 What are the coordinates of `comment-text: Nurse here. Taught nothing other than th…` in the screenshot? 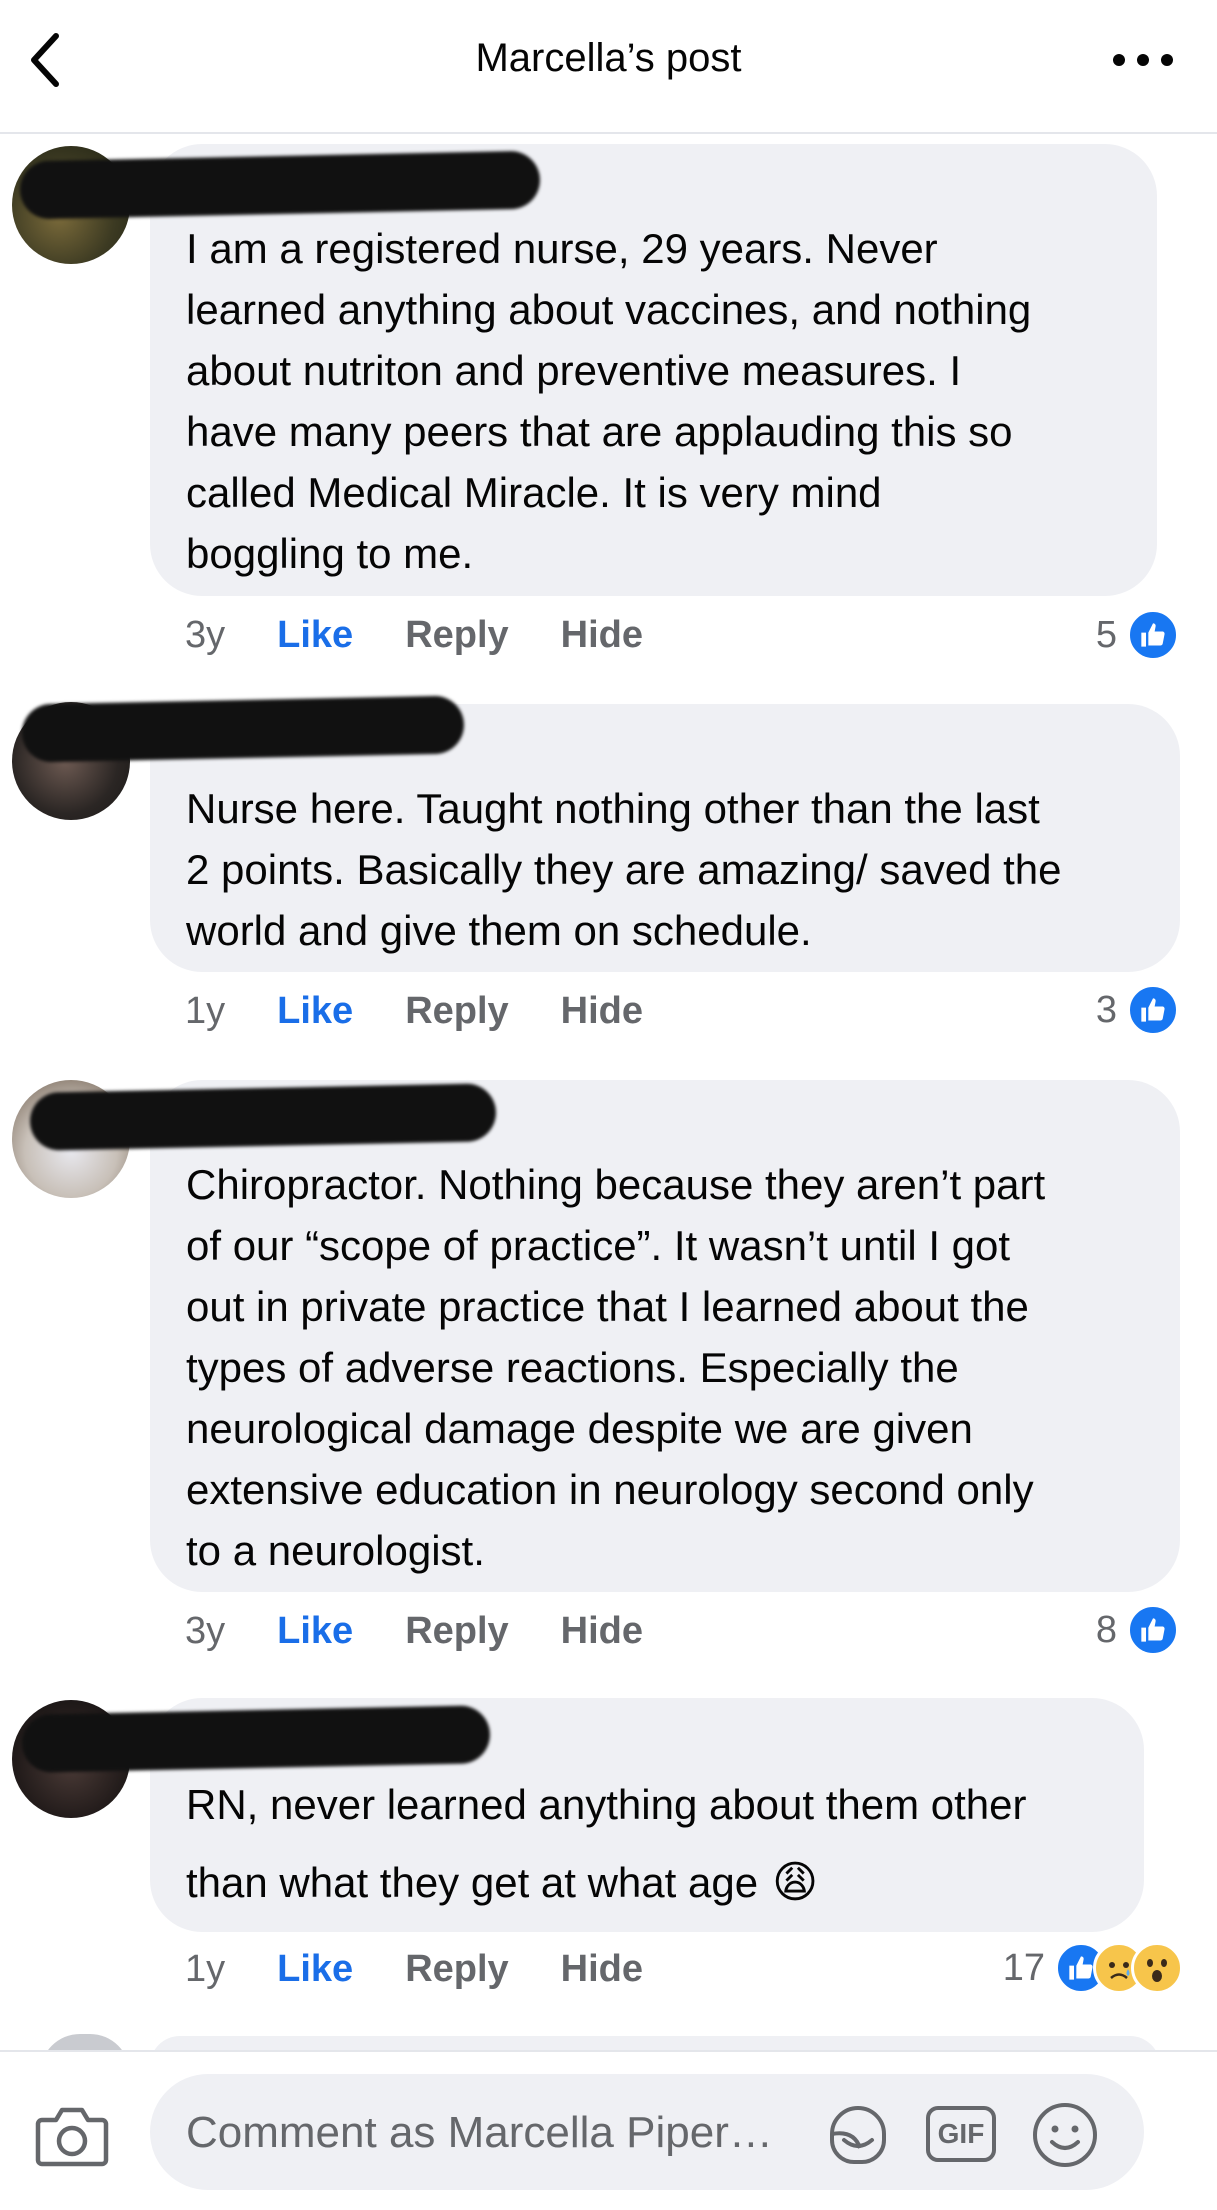 It's located at (624, 869).